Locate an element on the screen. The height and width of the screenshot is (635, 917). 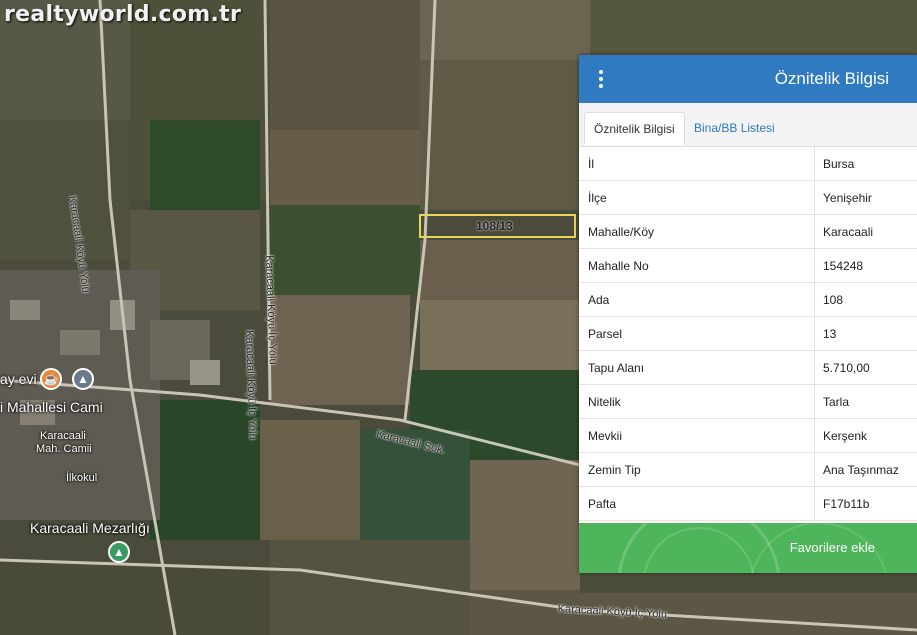
attribute-key: Zemin Tip is located at coordinates (697, 469).